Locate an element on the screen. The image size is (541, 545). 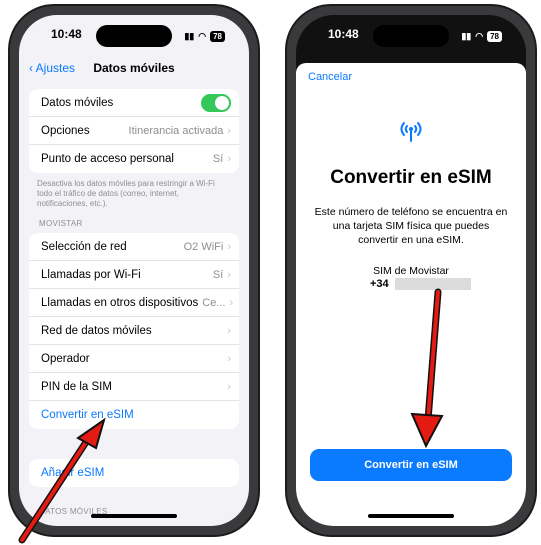
add-esim-group: Añadir eSIM is located at coordinates (134, 473).